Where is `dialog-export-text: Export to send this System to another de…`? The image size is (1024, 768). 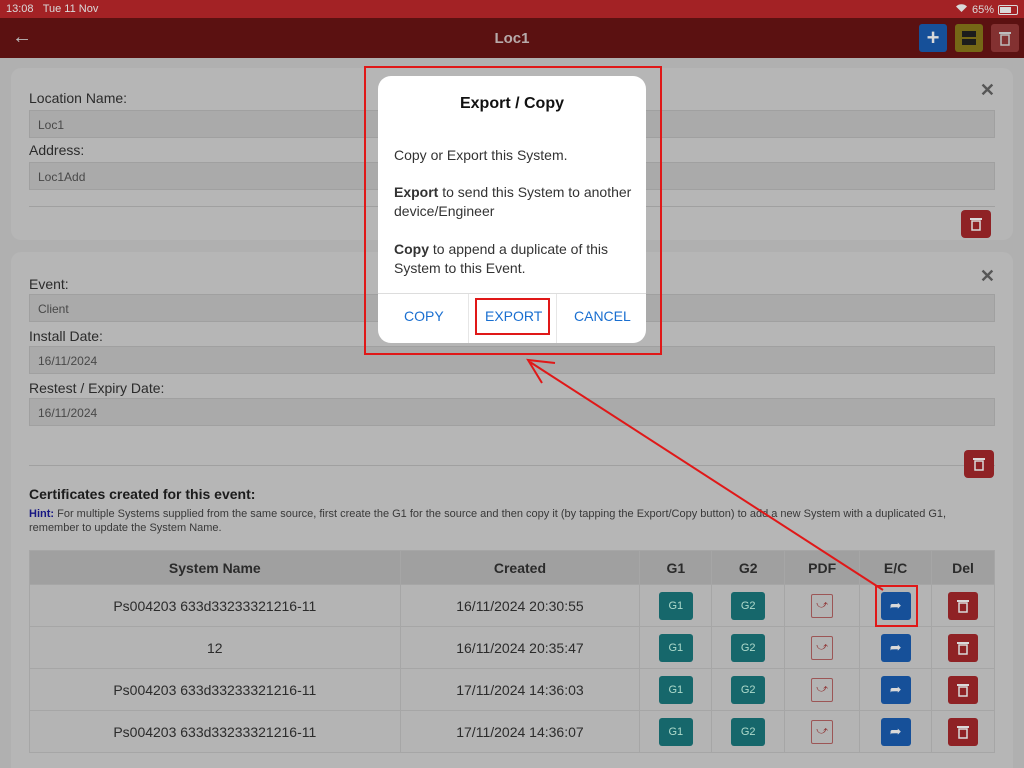 dialog-export-text: Export to send this System to another de… is located at coordinates (514, 202).